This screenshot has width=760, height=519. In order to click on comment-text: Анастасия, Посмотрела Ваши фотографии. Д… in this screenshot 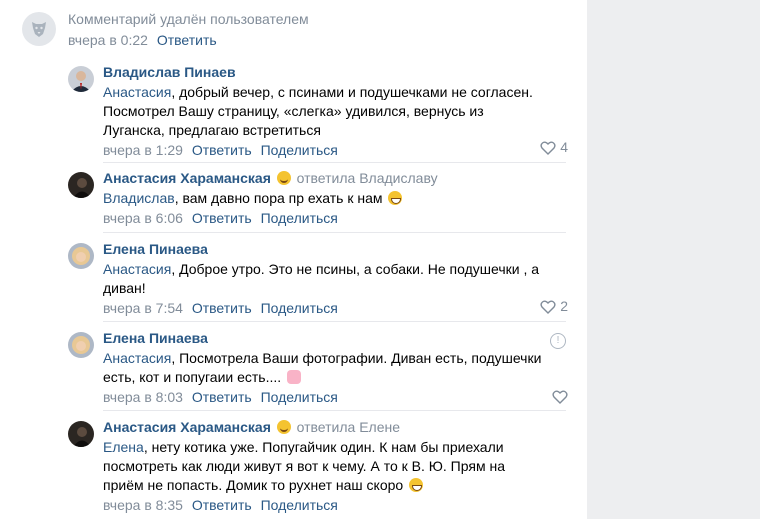, I will do `click(333, 368)`.